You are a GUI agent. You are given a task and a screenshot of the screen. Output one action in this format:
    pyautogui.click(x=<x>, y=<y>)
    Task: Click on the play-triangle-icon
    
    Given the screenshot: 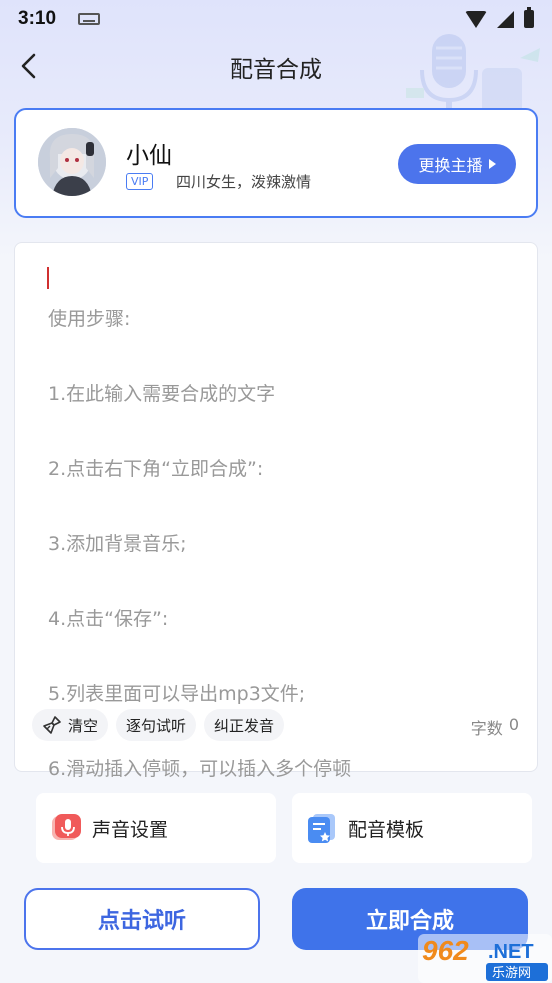 What is the action you would take?
    pyautogui.click(x=492, y=164)
    